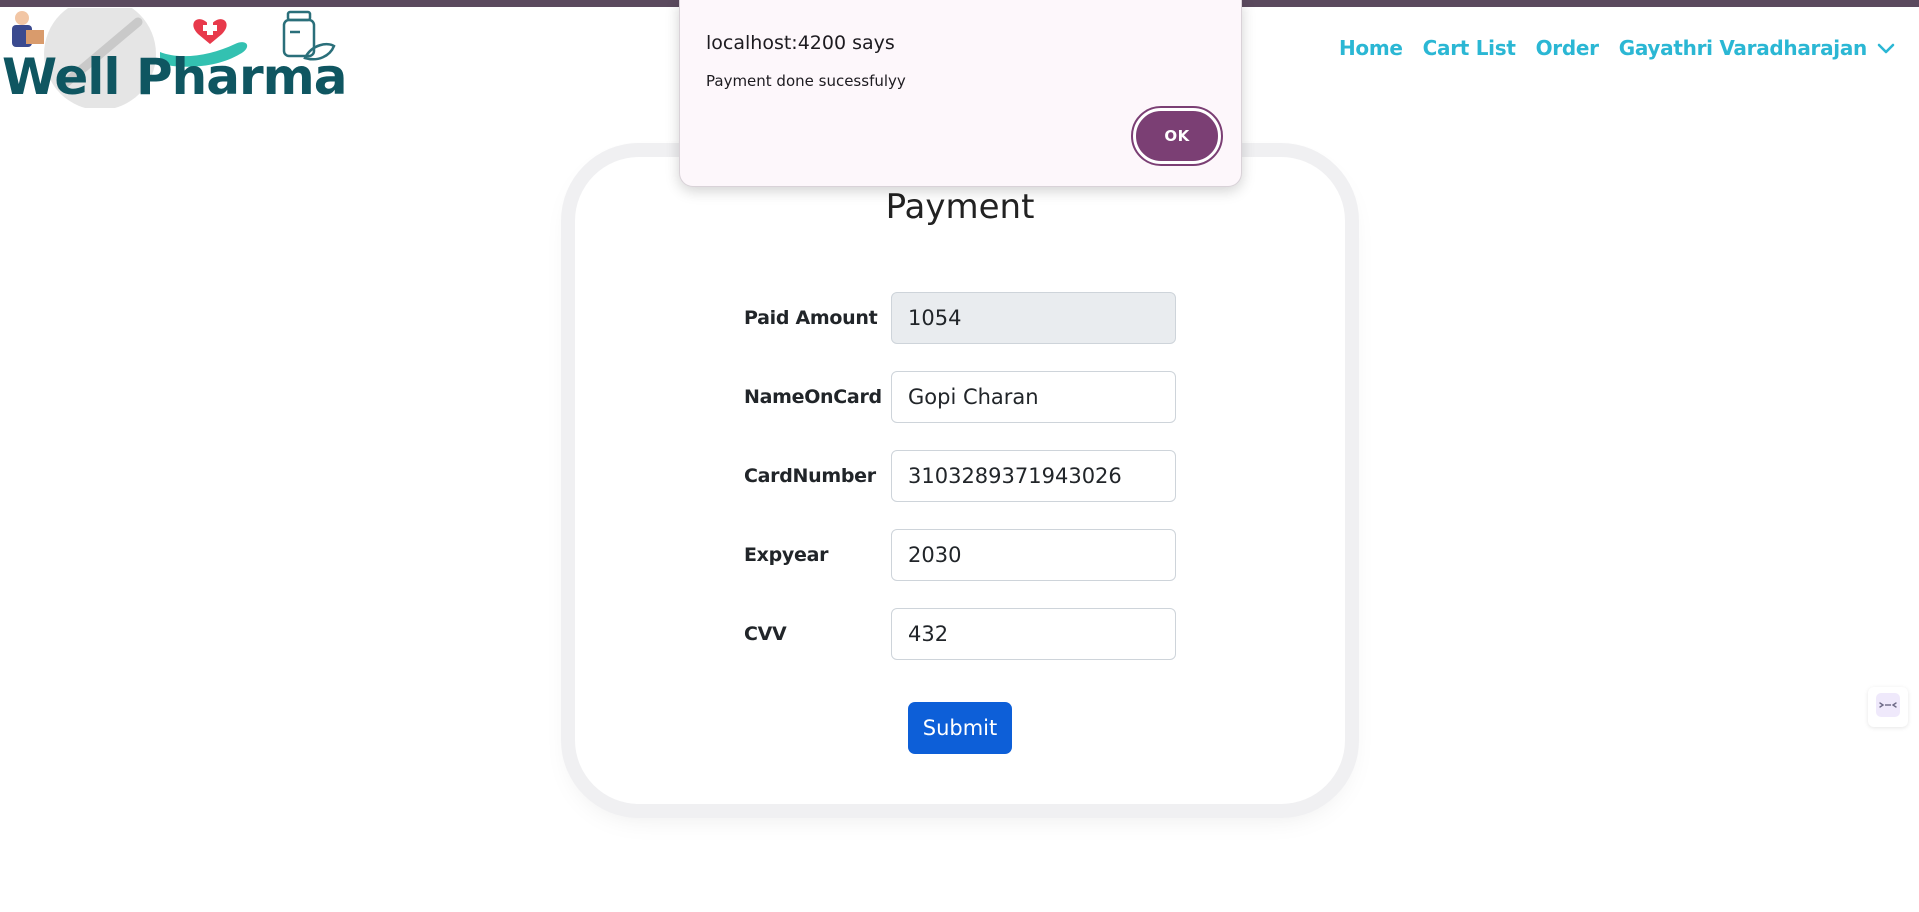 The width and height of the screenshot is (1919, 912). What do you see at coordinates (1886, 48) in the screenshot?
I see `chevron-down-icon` at bounding box center [1886, 48].